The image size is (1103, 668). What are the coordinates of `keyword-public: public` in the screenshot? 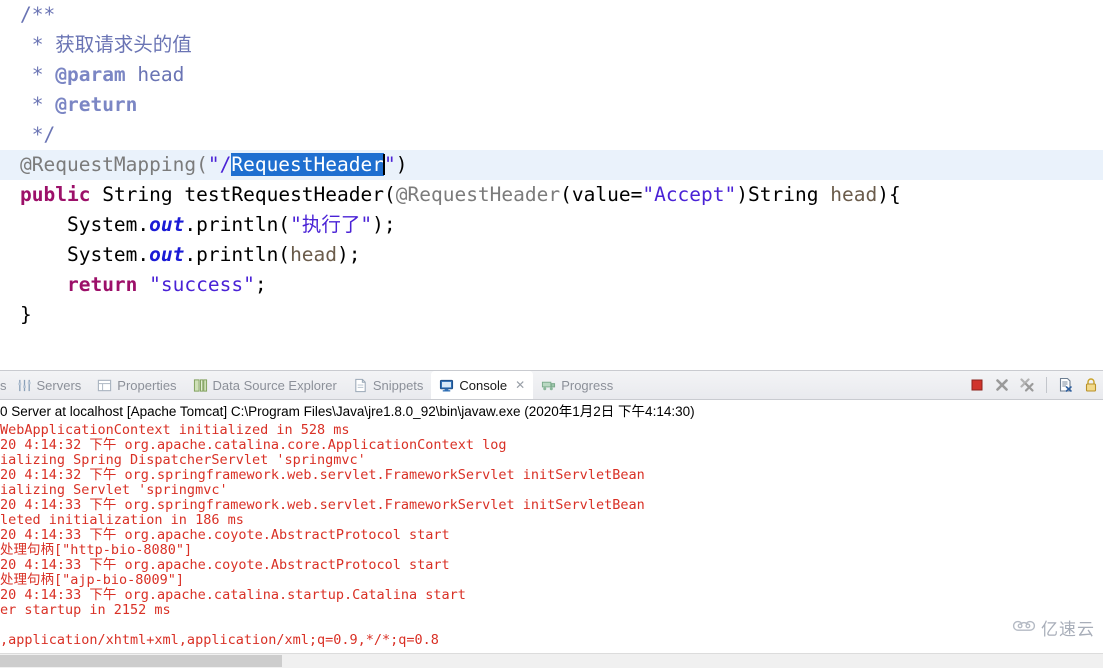 It's located at (55, 194).